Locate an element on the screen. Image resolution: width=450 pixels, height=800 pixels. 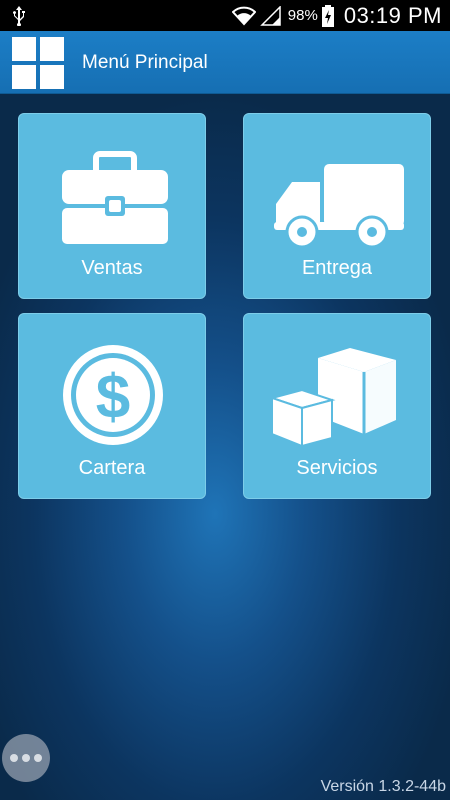
tile-entrega: Entrega is located at coordinates (337, 206).